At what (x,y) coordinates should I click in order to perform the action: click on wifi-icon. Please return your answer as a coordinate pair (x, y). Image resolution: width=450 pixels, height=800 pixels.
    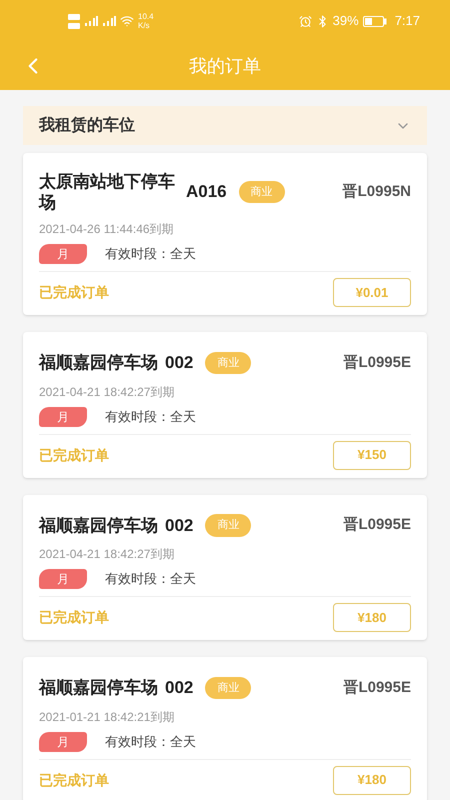
    Looking at the image, I should click on (127, 21).